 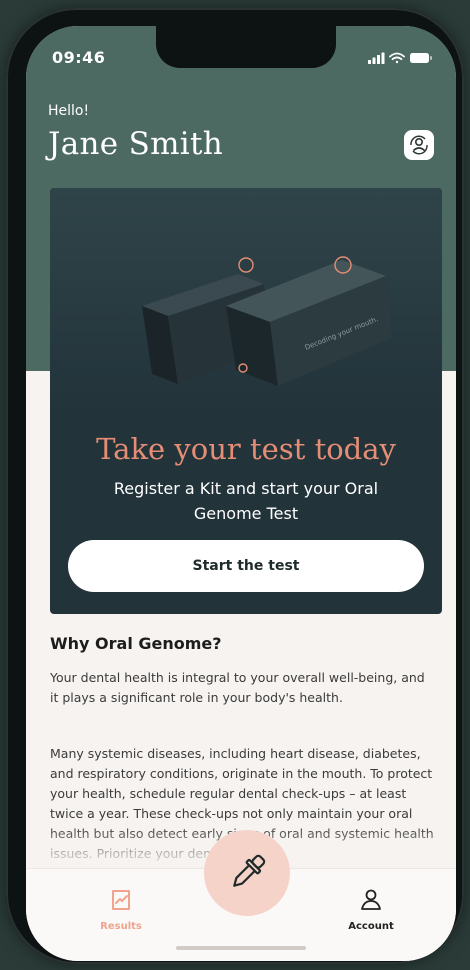 I want to click on promo-title: Take your test today, so click(x=246, y=449).